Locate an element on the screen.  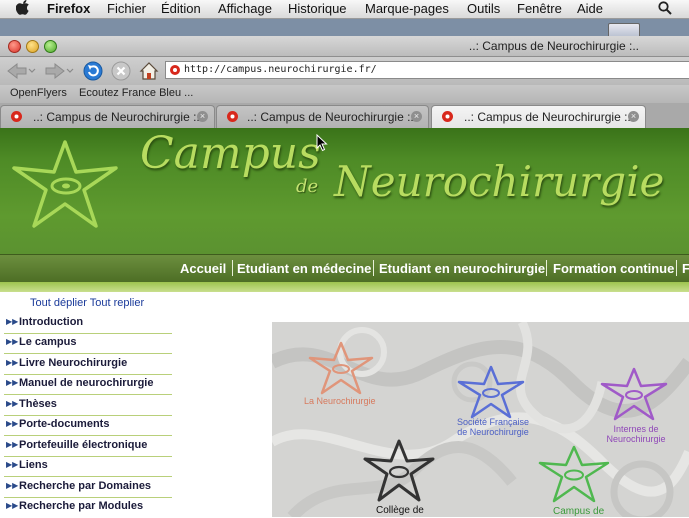
menu-firefox: Firefox is located at coordinates (68, 8).